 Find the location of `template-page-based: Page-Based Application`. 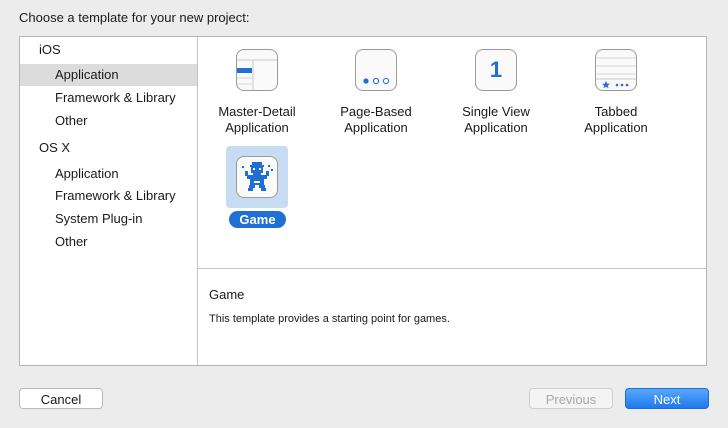

template-page-based: Page-Based Application is located at coordinates (376, 92).